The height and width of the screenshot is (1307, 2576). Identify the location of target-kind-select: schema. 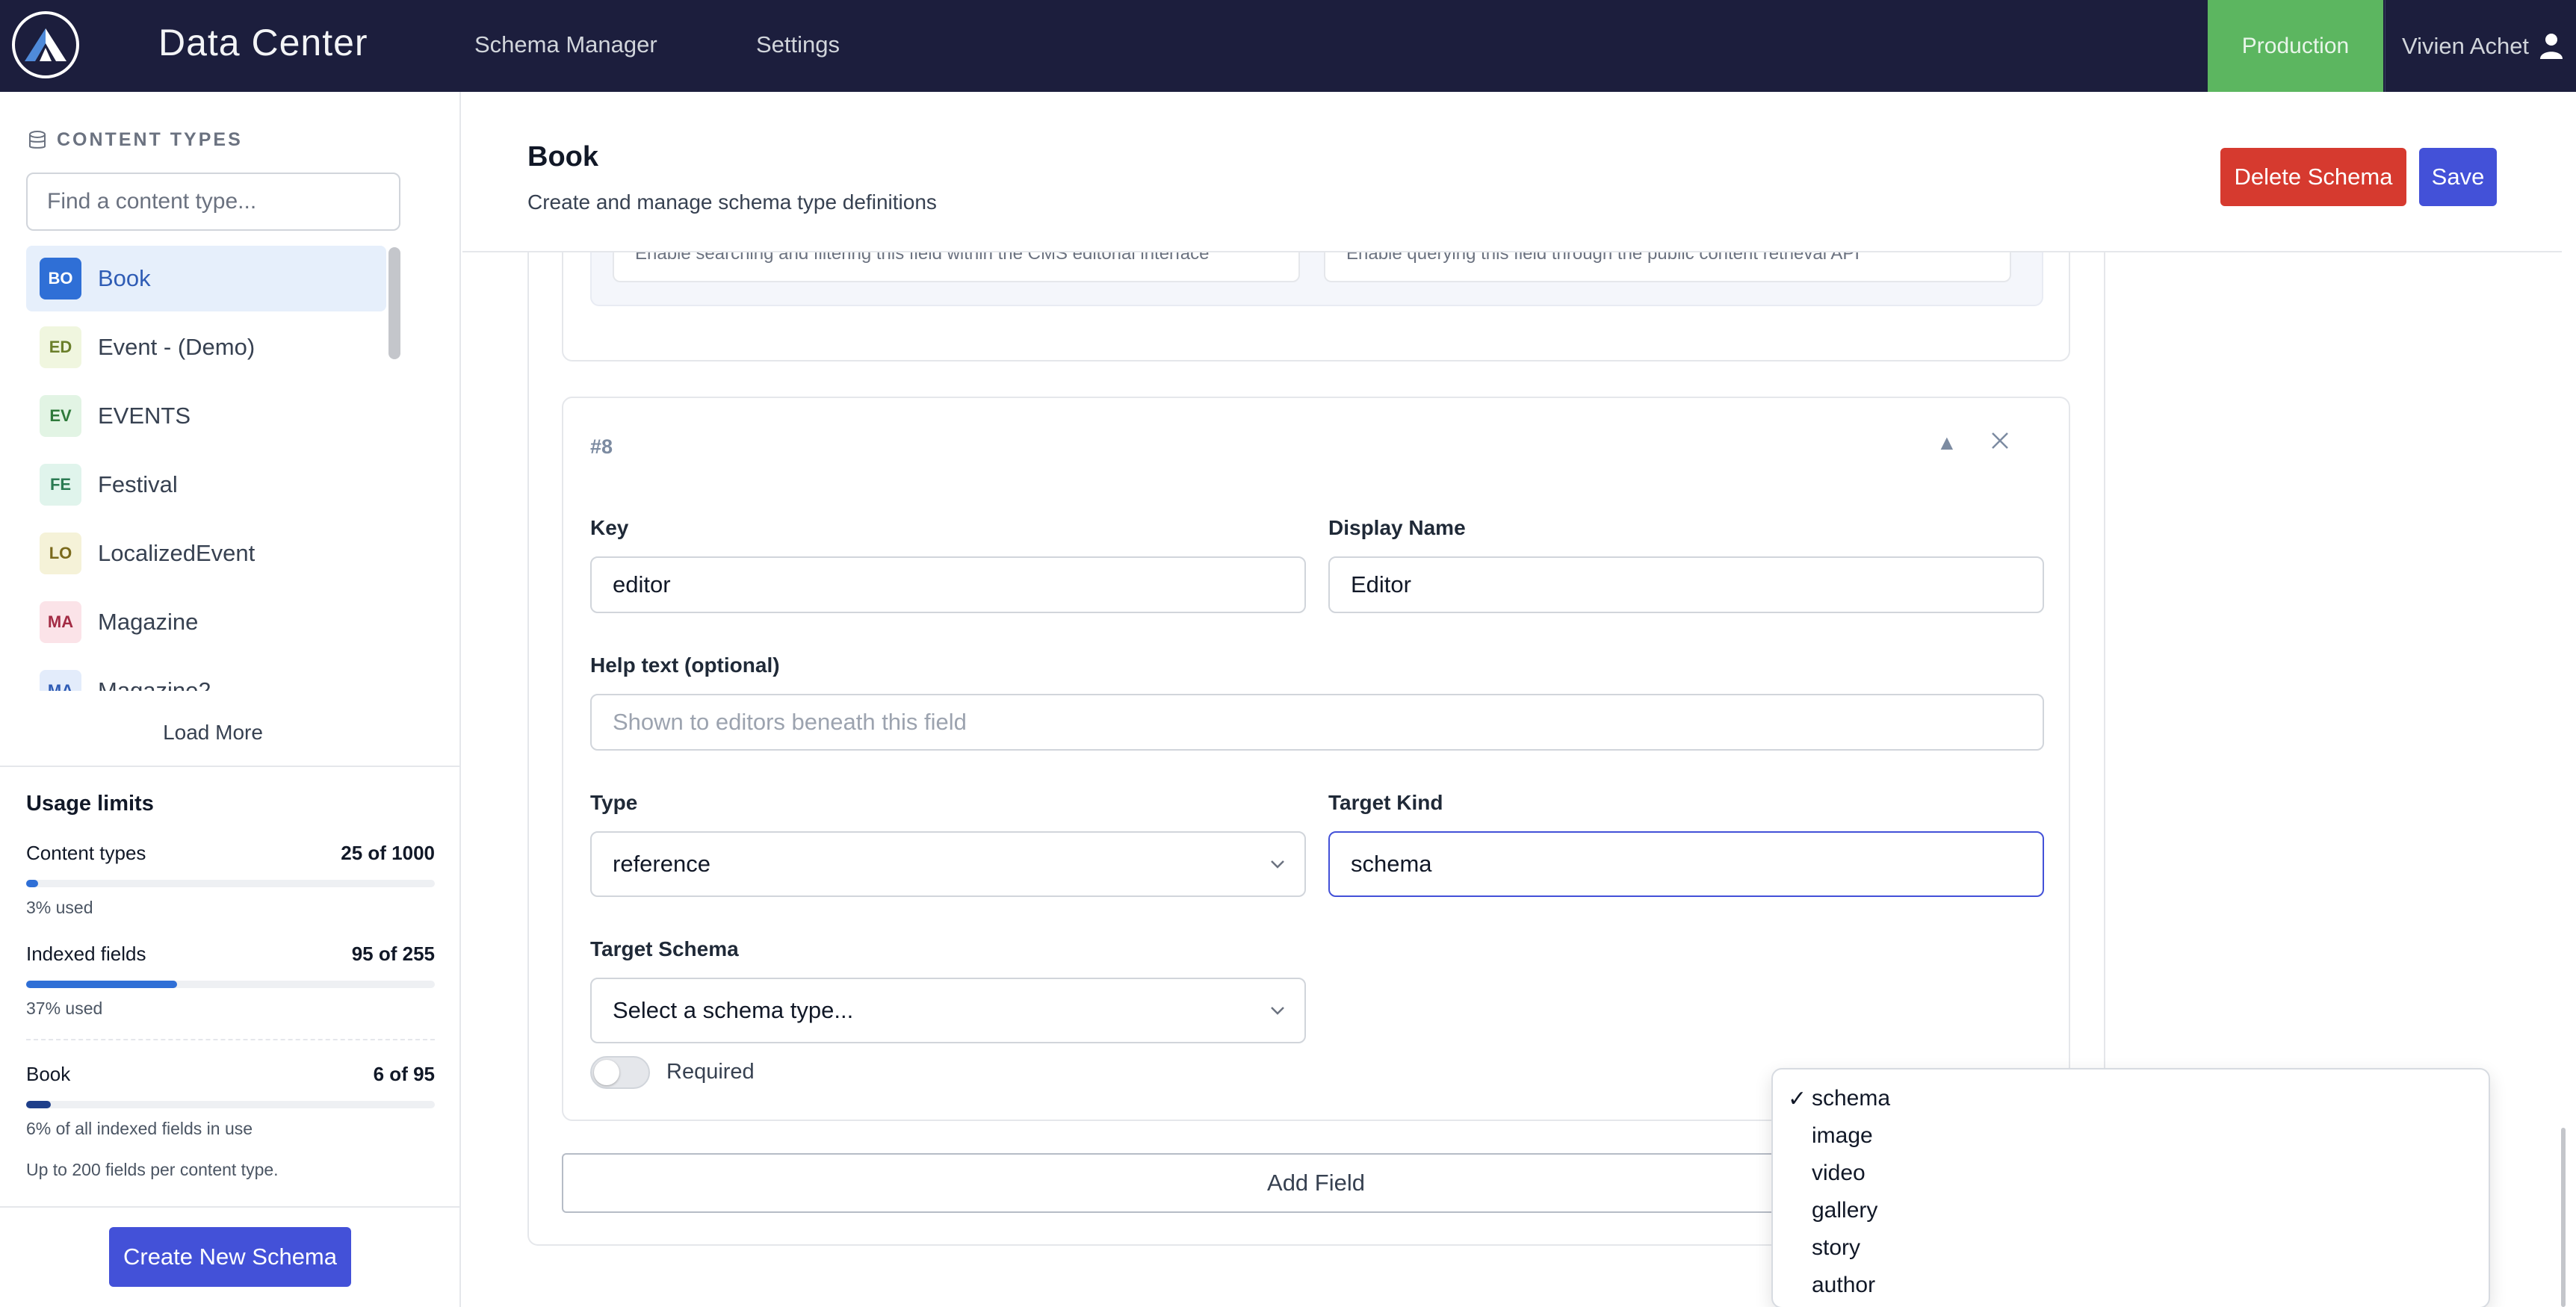
(1686, 864).